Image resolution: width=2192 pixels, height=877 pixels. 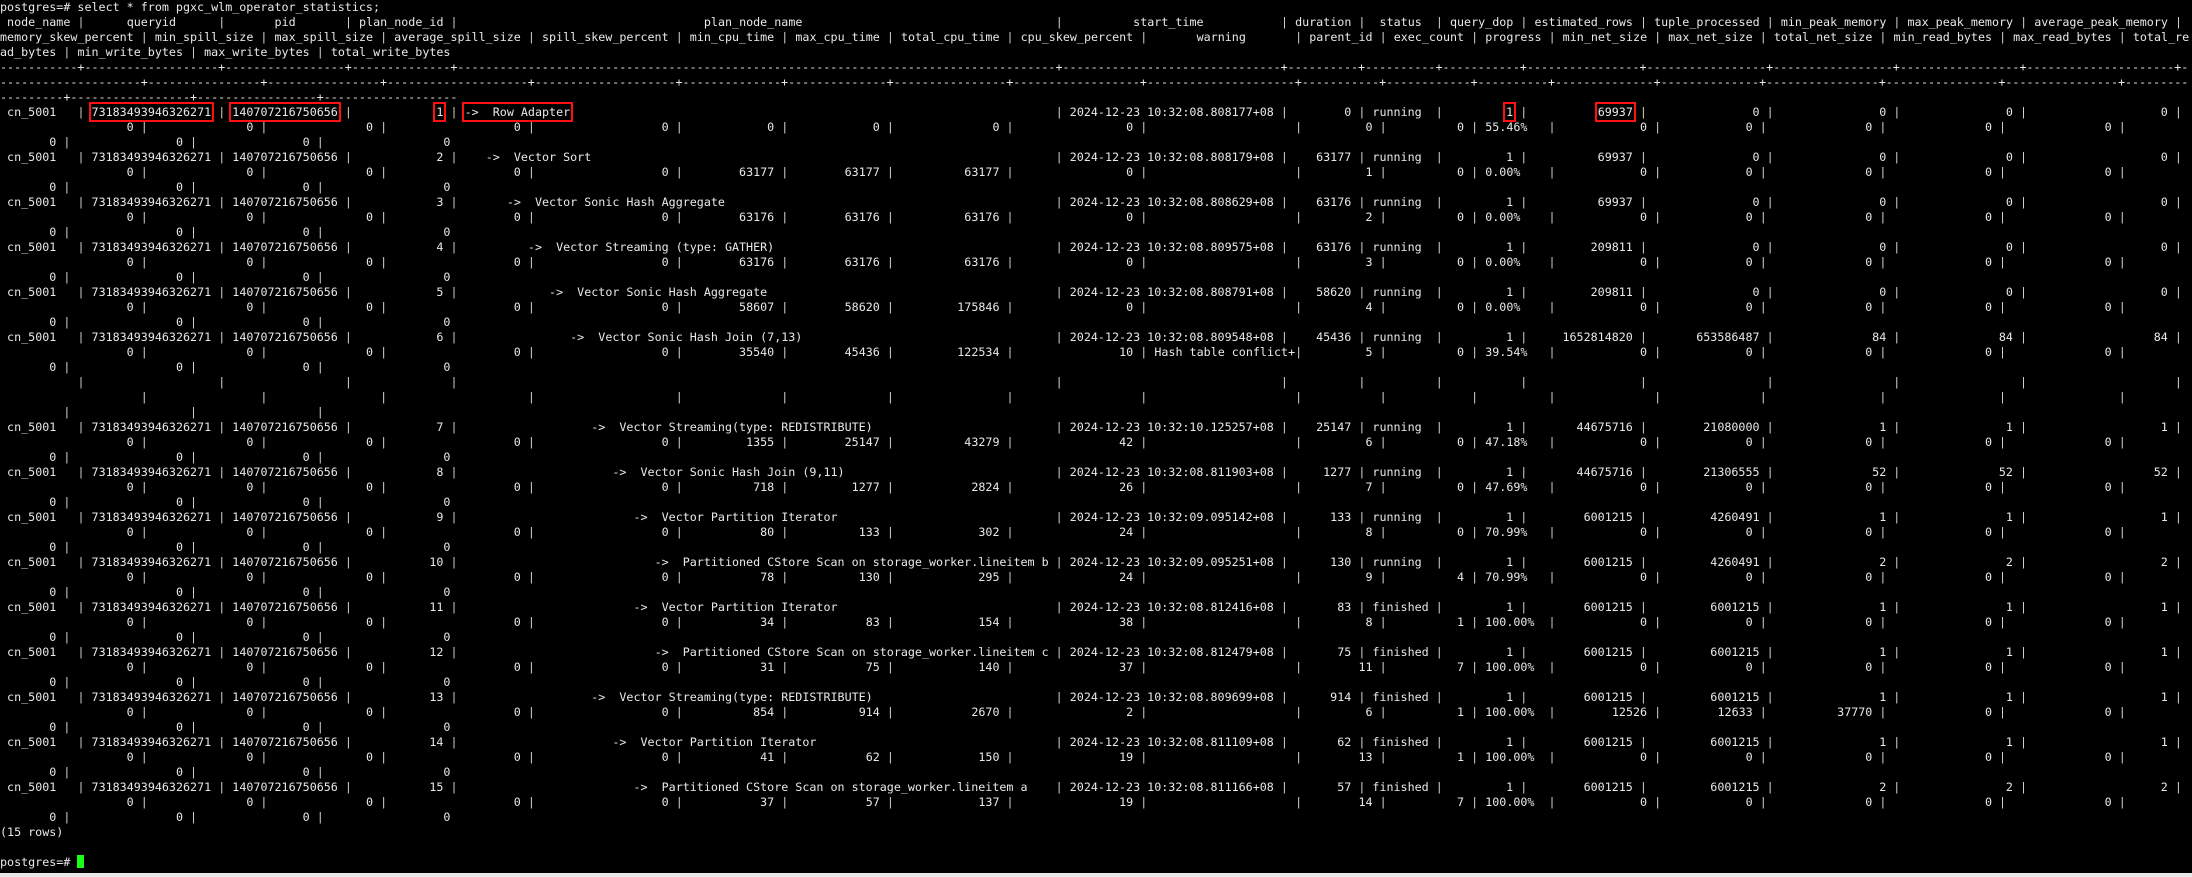 I want to click on cell-parent-id: 5, so click(x=1341, y=352).